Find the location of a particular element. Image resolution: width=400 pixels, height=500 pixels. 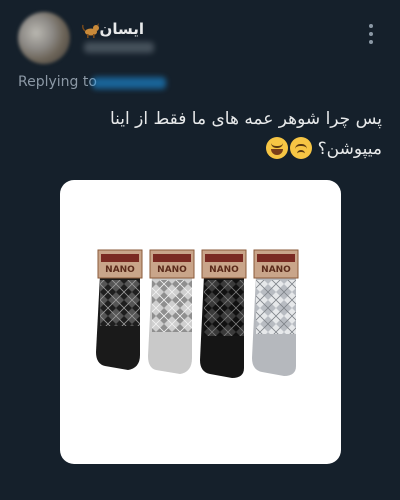

user-handle is located at coordinates (119, 47).